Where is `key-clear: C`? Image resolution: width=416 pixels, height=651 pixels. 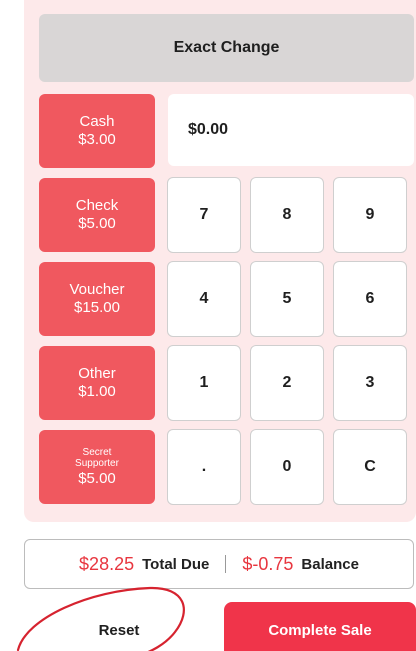 key-clear: C is located at coordinates (370, 467).